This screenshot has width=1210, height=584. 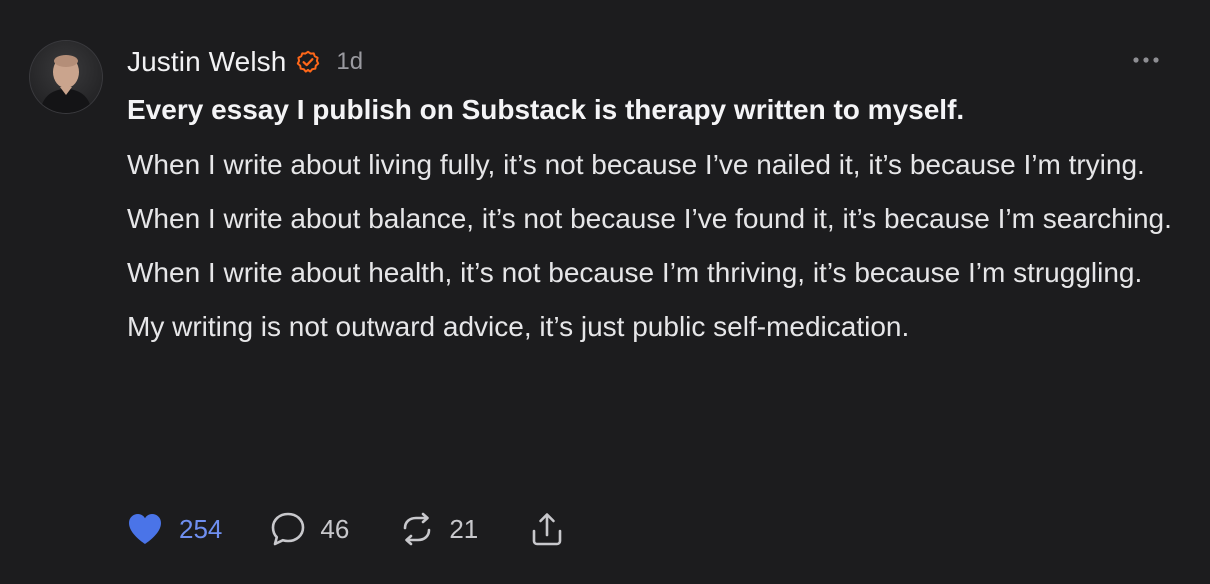 I want to click on post-header: Justin Welsh 1d, so click(x=245, y=62).